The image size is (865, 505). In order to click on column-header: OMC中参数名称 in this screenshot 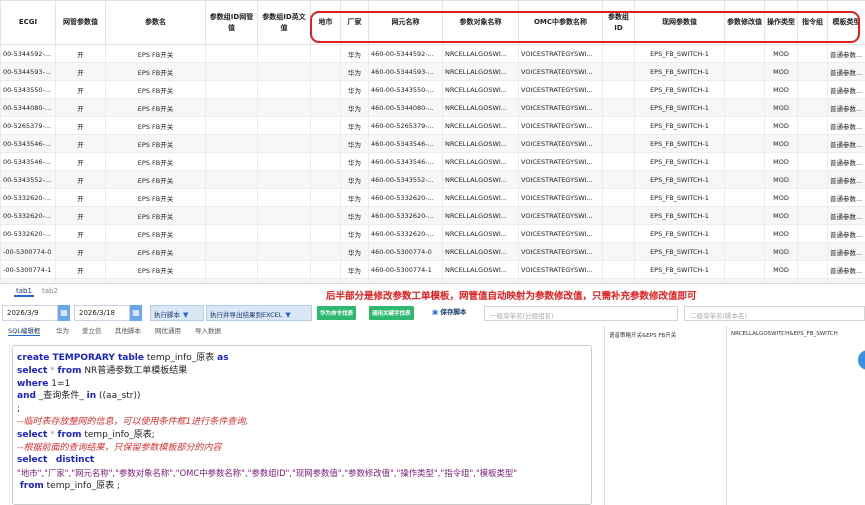, I will do `click(560, 22)`.